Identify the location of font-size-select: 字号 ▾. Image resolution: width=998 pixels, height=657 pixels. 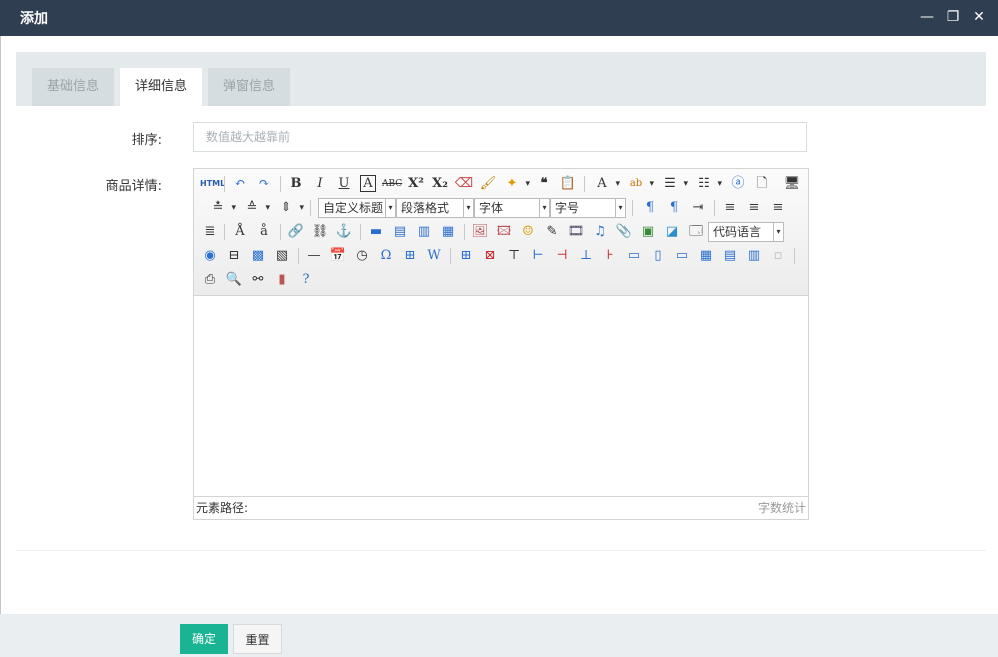
(588, 208).